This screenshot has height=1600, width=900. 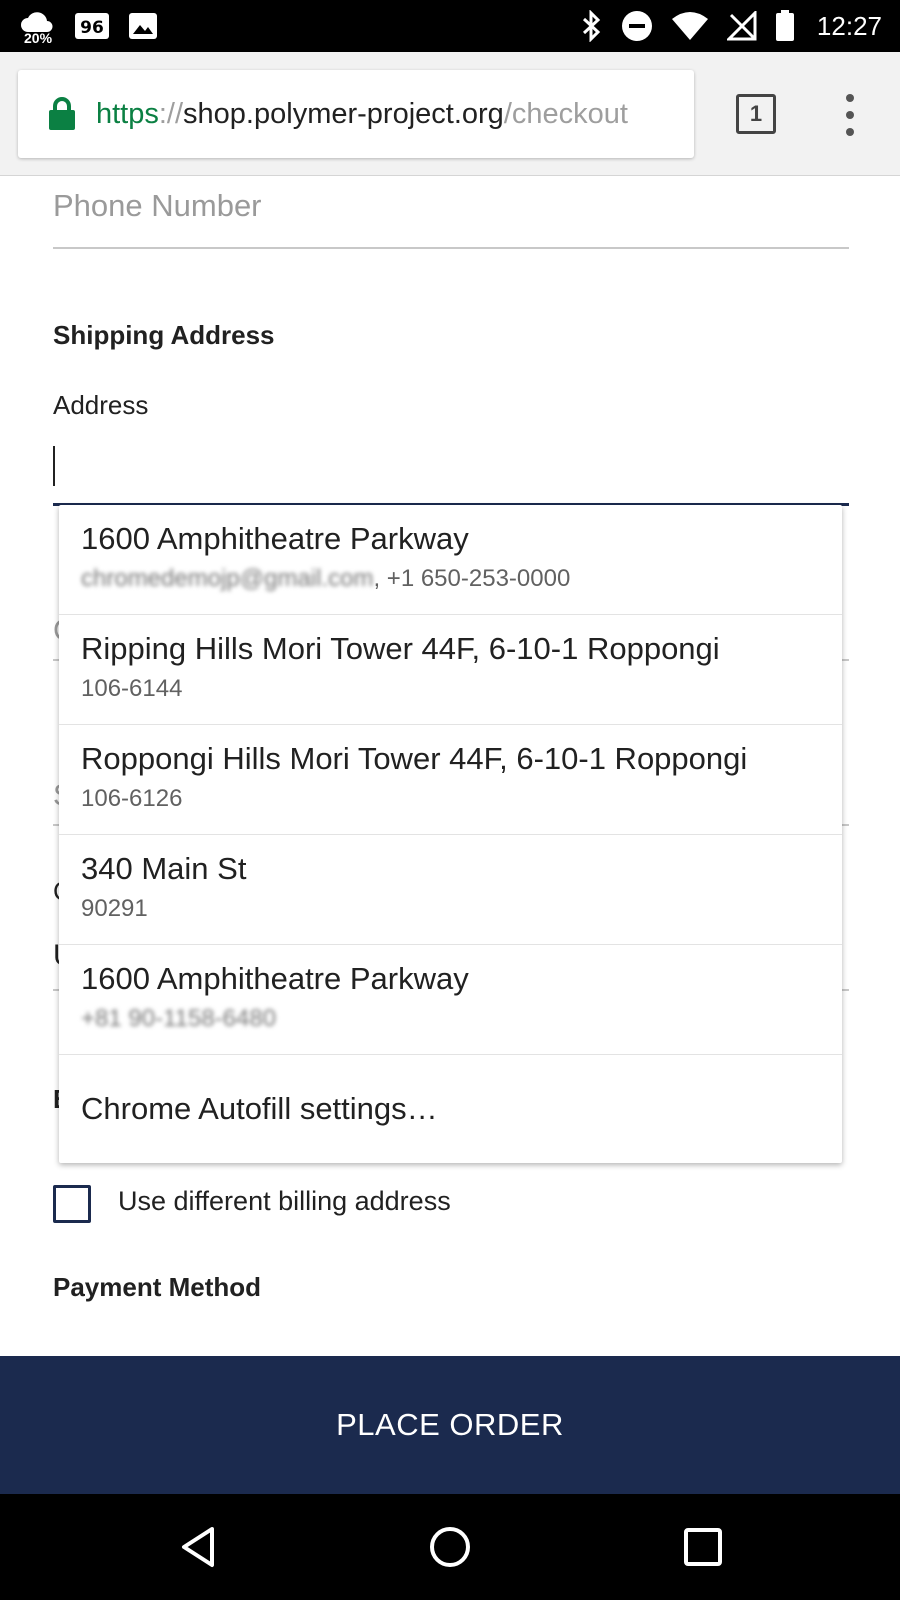 I want to click on svg-text: 96, so click(x=92, y=28).